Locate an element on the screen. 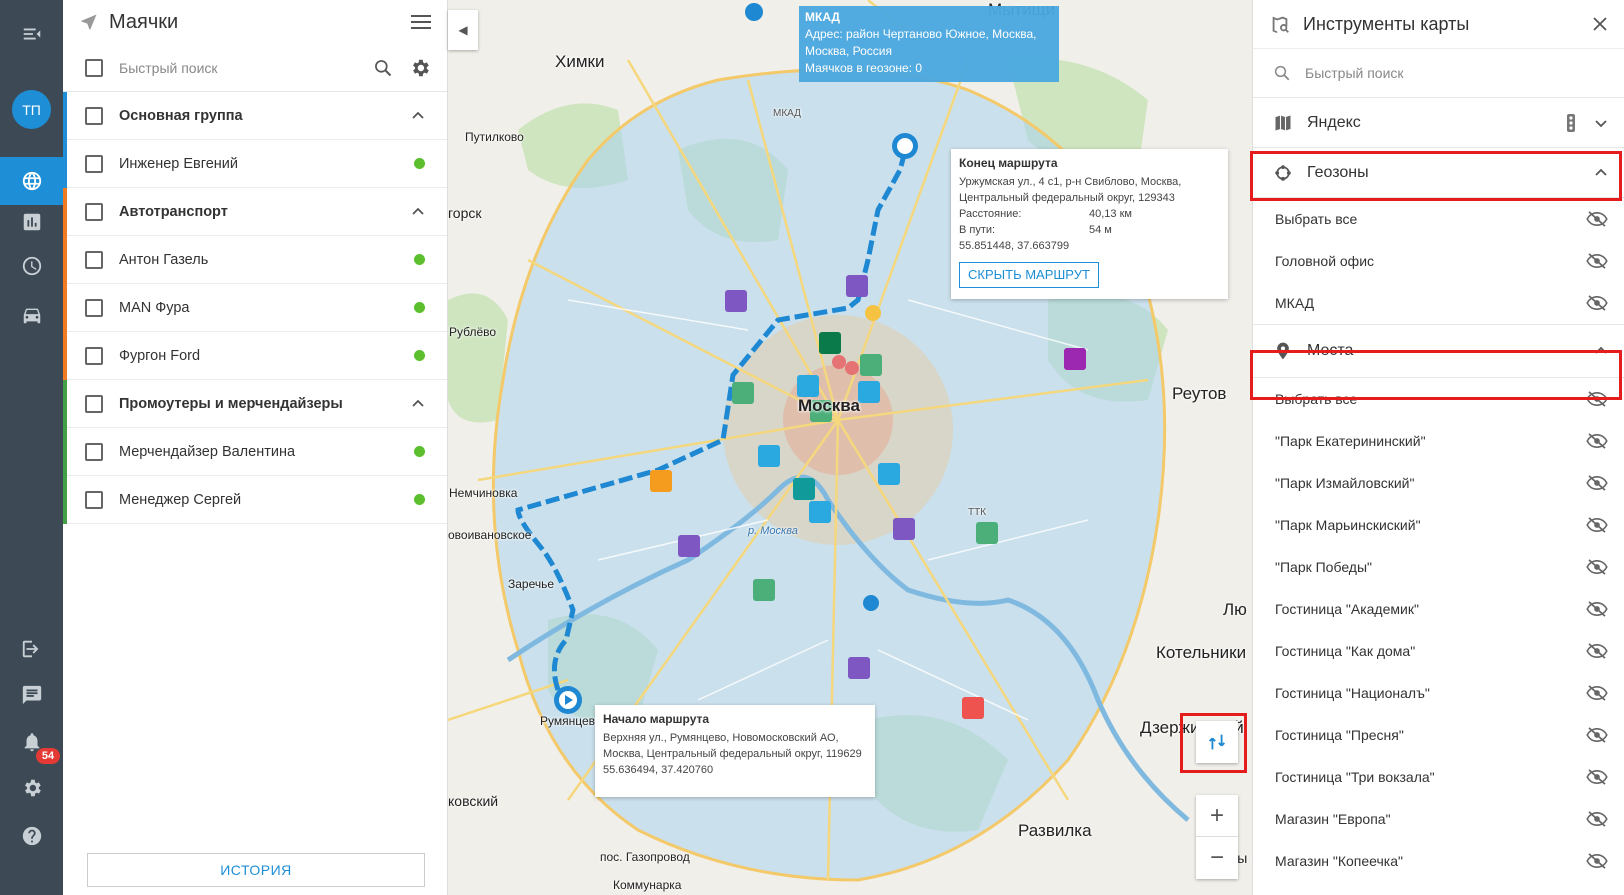 This screenshot has width=1624, height=895. map-label-razvilka: Развилка is located at coordinates (1055, 830).